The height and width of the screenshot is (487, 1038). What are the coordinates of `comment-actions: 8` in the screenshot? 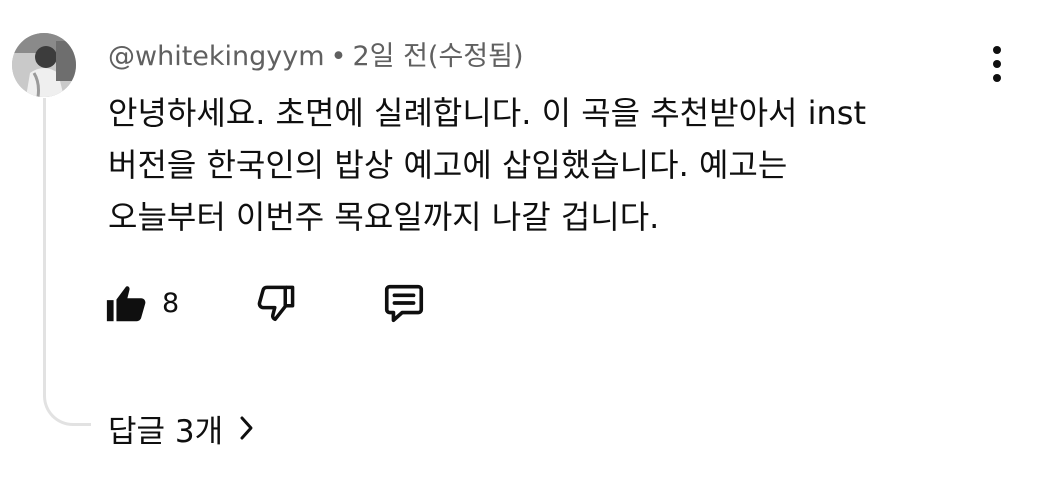 It's located at (265, 303).